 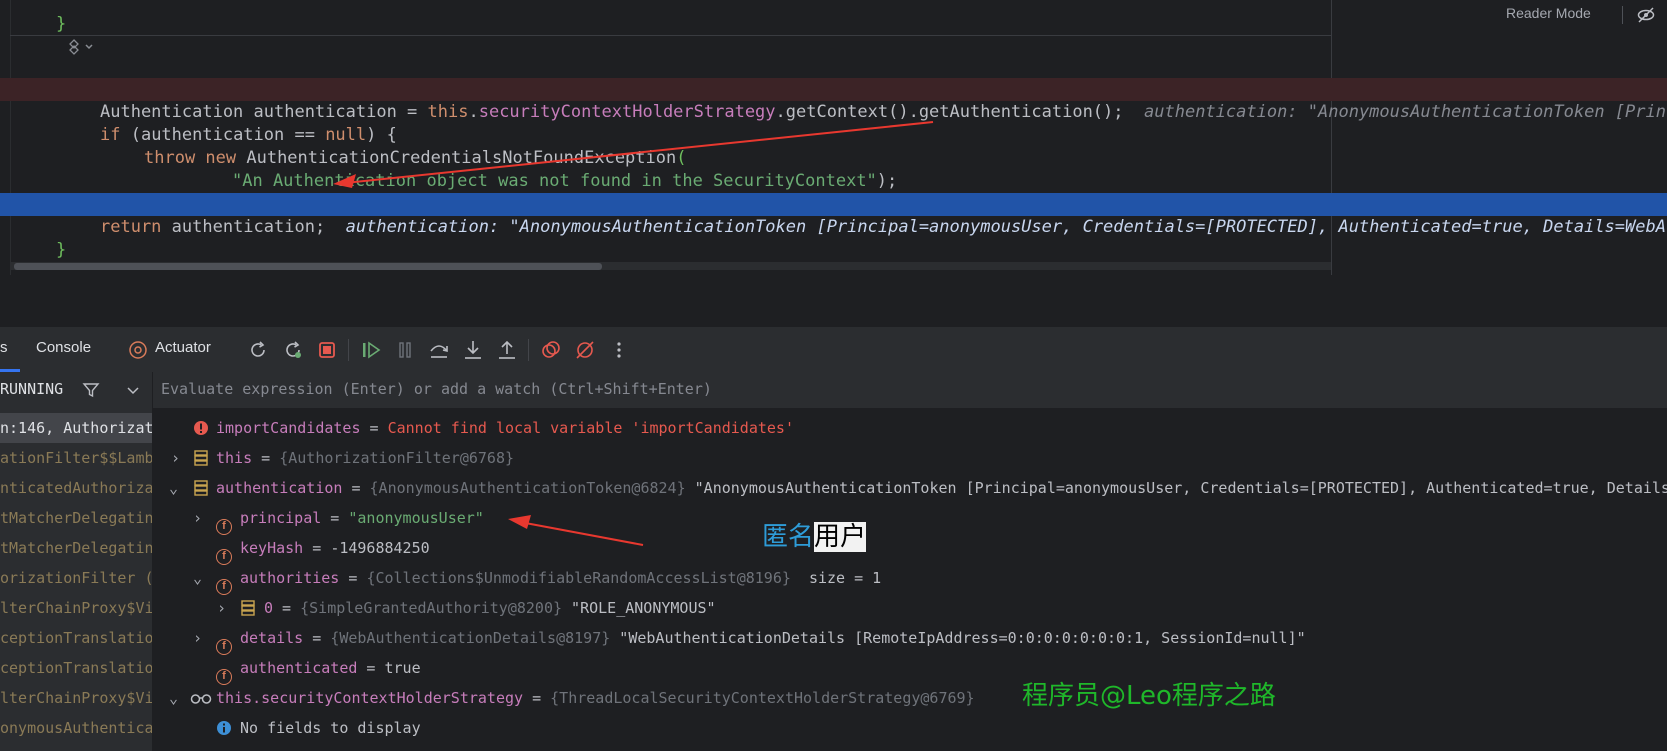 What do you see at coordinates (814, 537) in the screenshot?
I see `annotation-anonymous-user: 匿名用户` at bounding box center [814, 537].